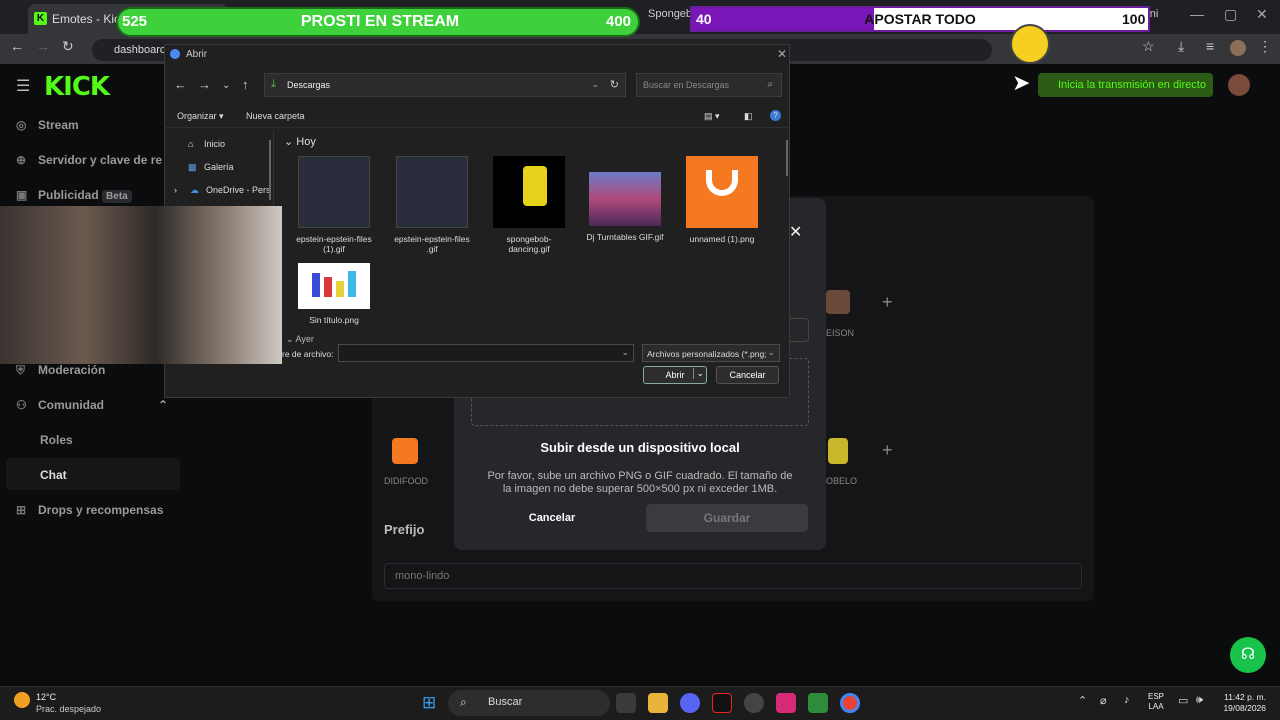  What do you see at coordinates (1103, 700) in the screenshot?
I see `network-icon: ⌀` at bounding box center [1103, 700].